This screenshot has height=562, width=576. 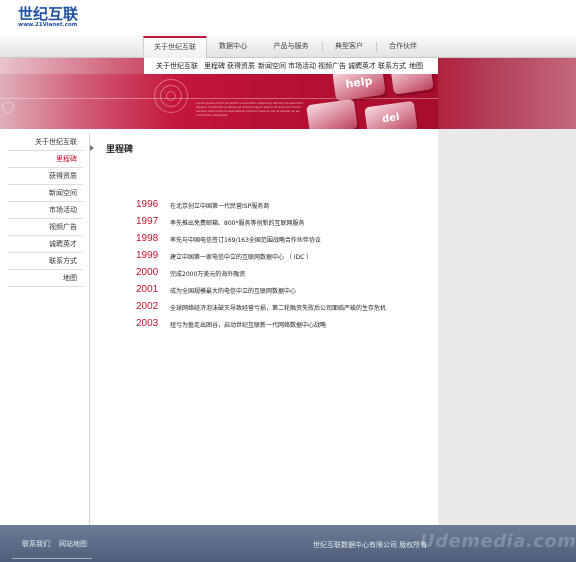 I want to click on milestone-event: 扭亏为盈走出困谷，启动世纪互联新一代网络数据中心战略, so click(x=248, y=325).